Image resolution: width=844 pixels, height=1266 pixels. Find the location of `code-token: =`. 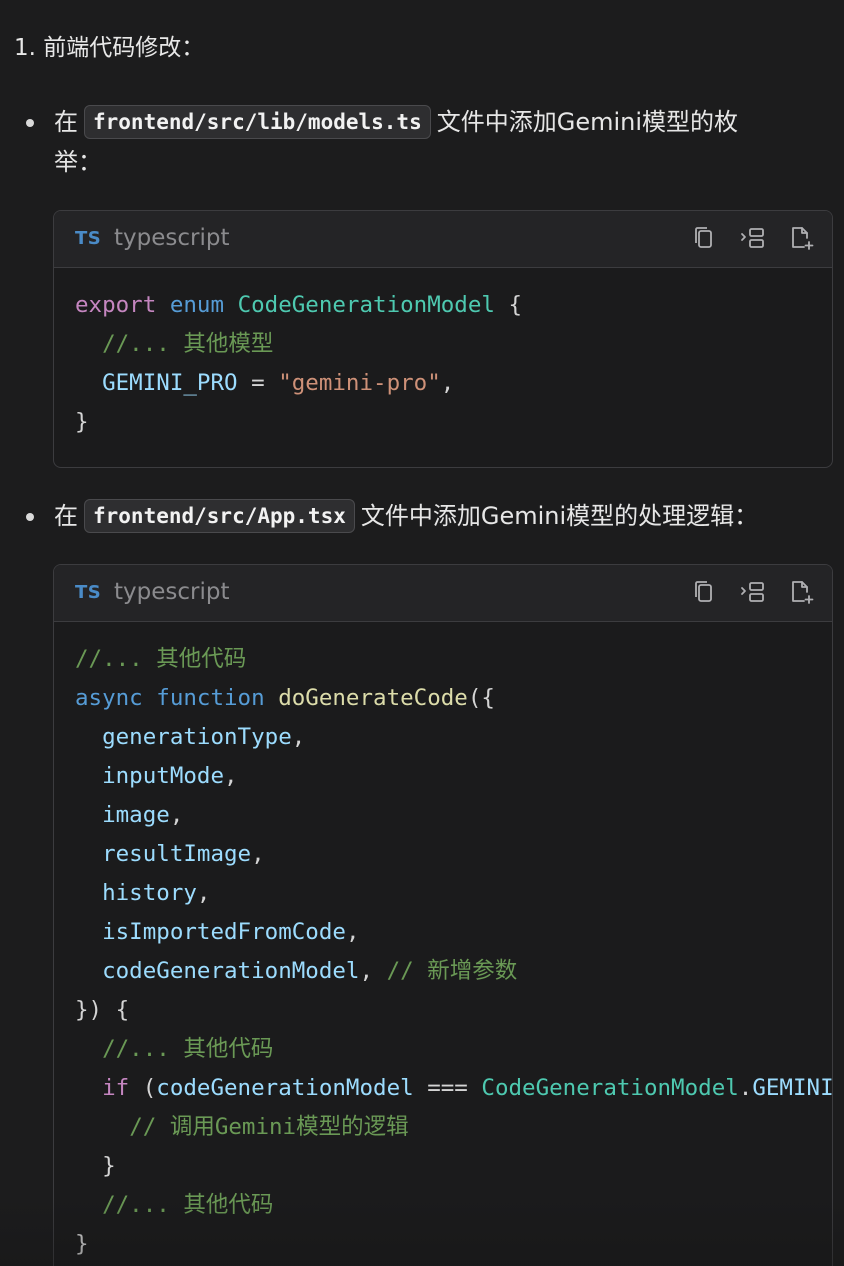

code-token: = is located at coordinates (258, 383).